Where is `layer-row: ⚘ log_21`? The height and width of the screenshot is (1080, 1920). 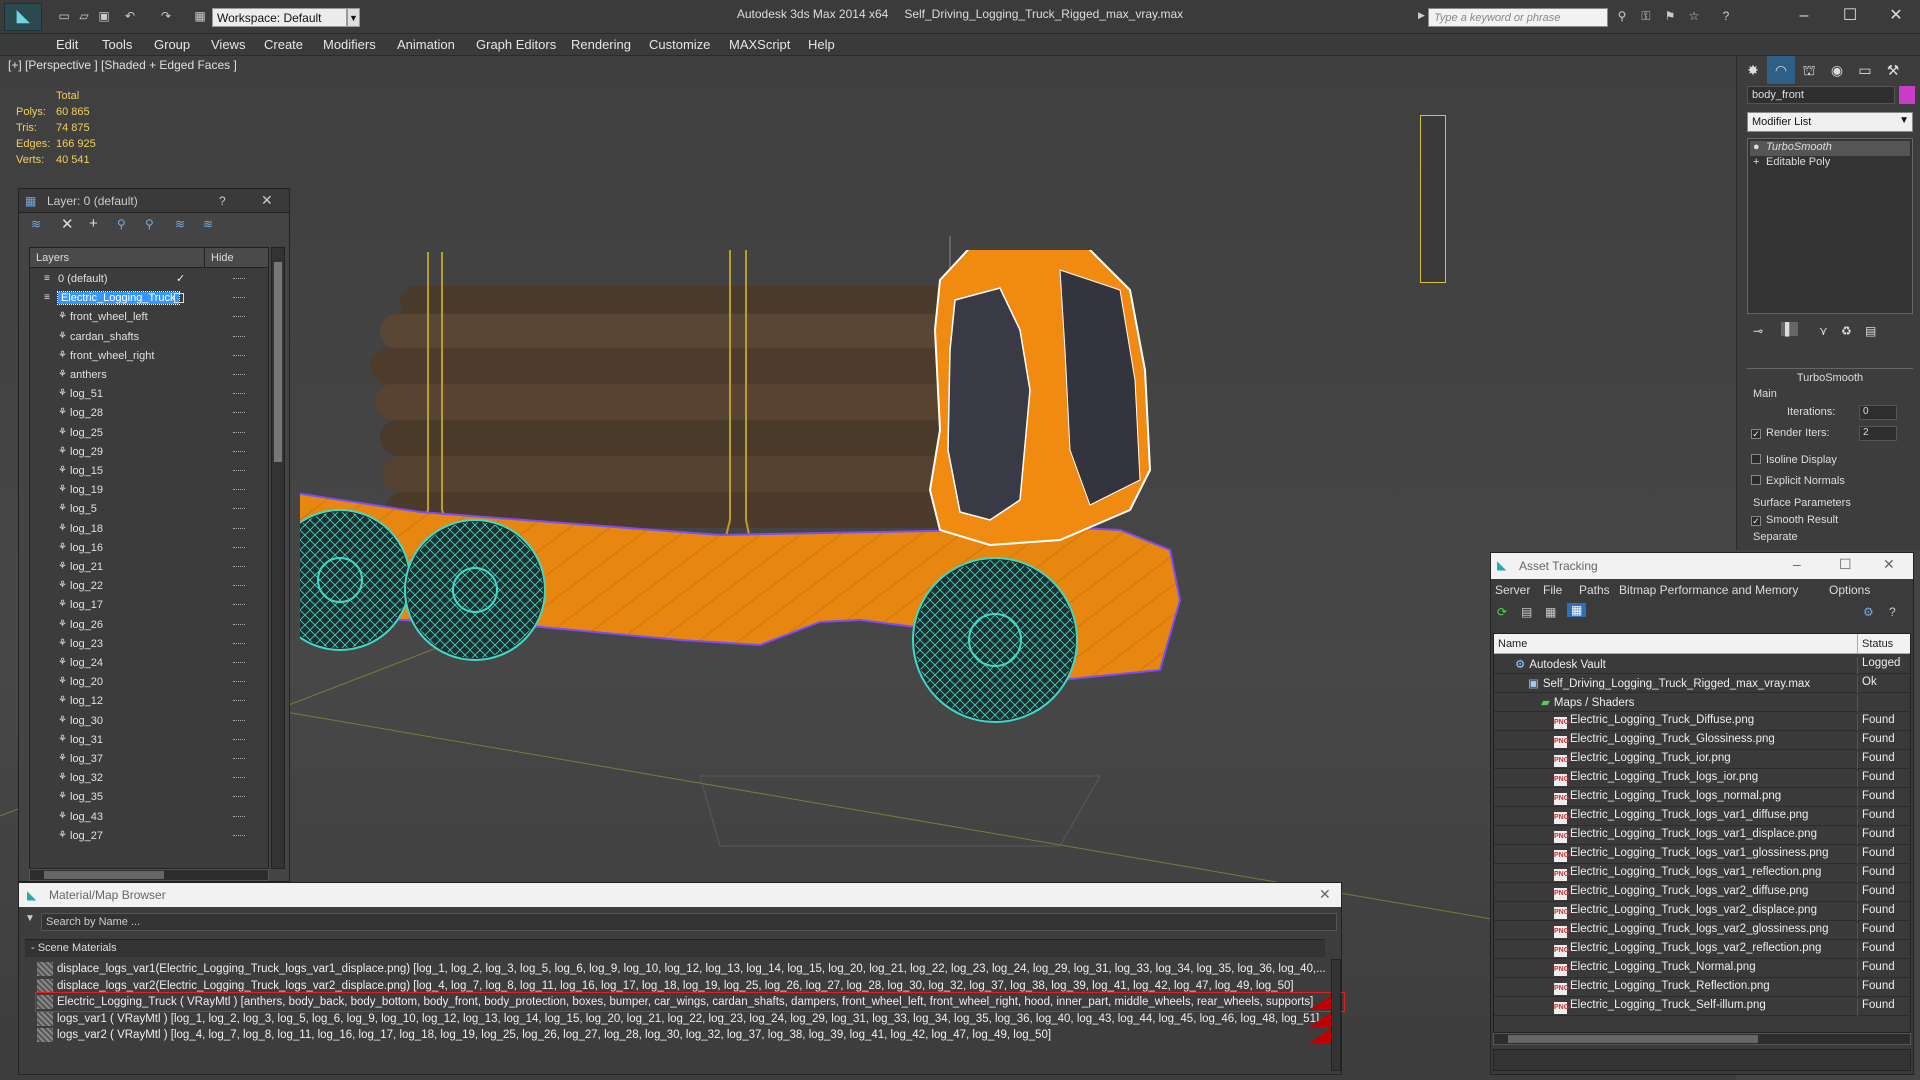 layer-row: ⚘ log_21 is located at coordinates (145, 567).